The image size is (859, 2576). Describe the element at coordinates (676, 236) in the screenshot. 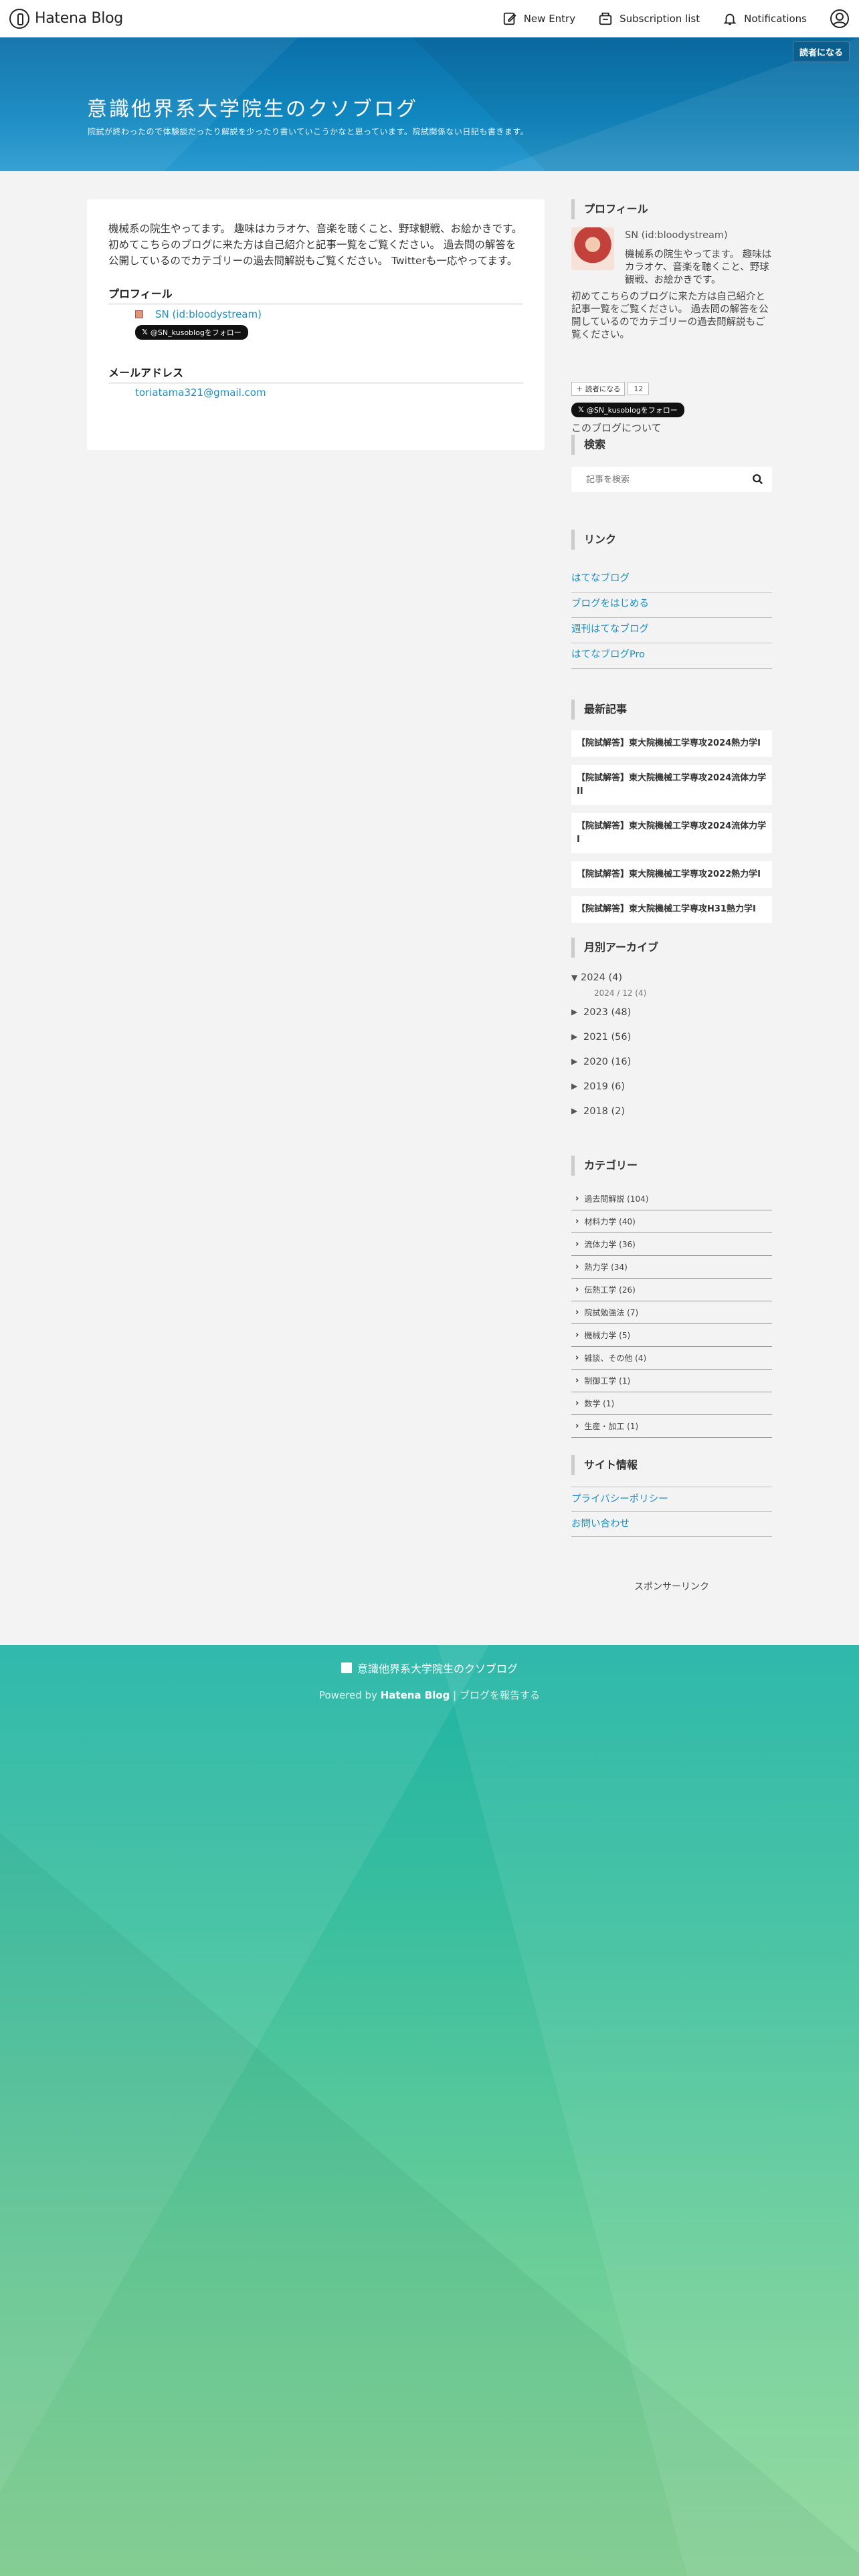

I see `profile-name: SN (id:bloodystream)` at that location.